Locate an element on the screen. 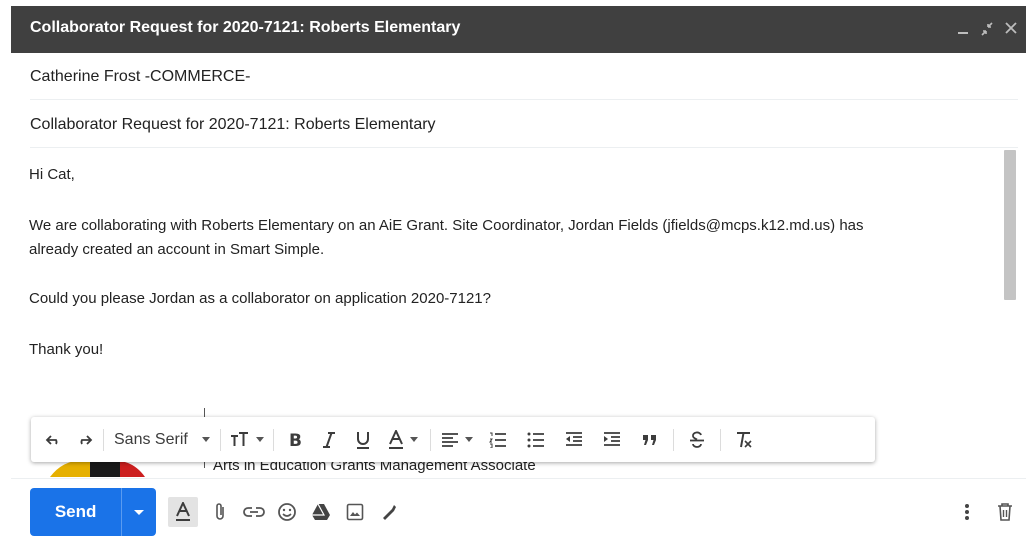 The height and width of the screenshot is (552, 1026). font-family-label: Sans Serif is located at coordinates (151, 439).